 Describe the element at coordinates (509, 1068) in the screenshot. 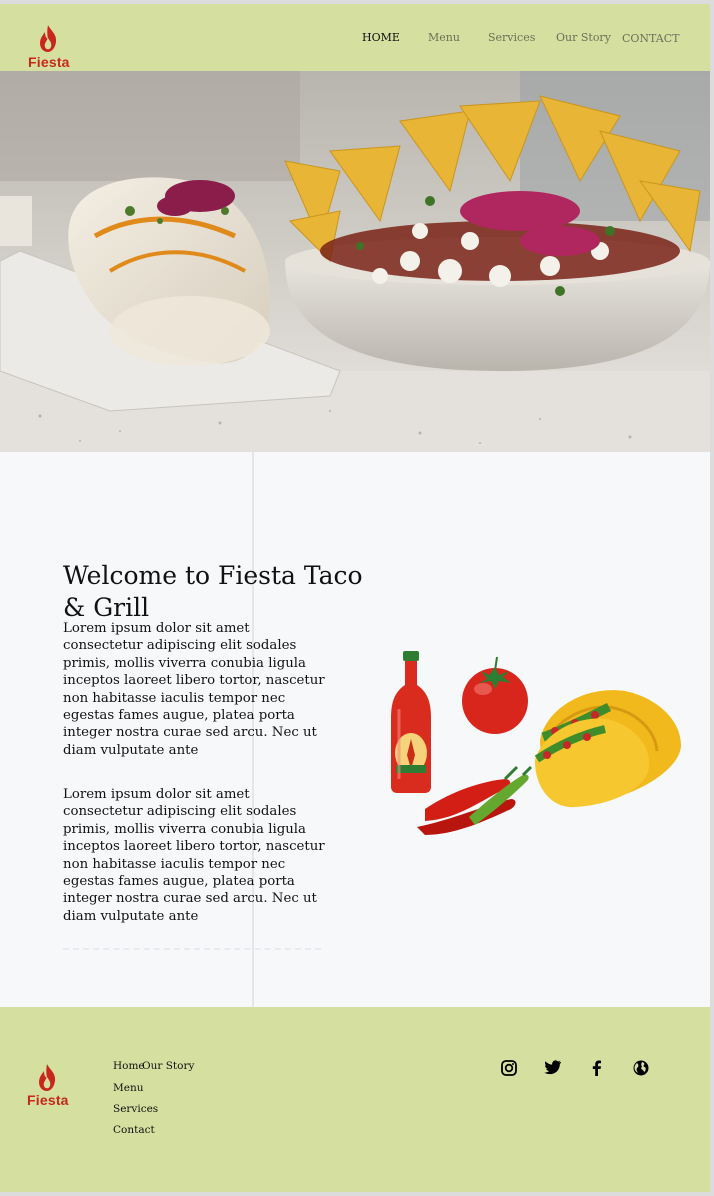

I see `instagram-icon` at that location.